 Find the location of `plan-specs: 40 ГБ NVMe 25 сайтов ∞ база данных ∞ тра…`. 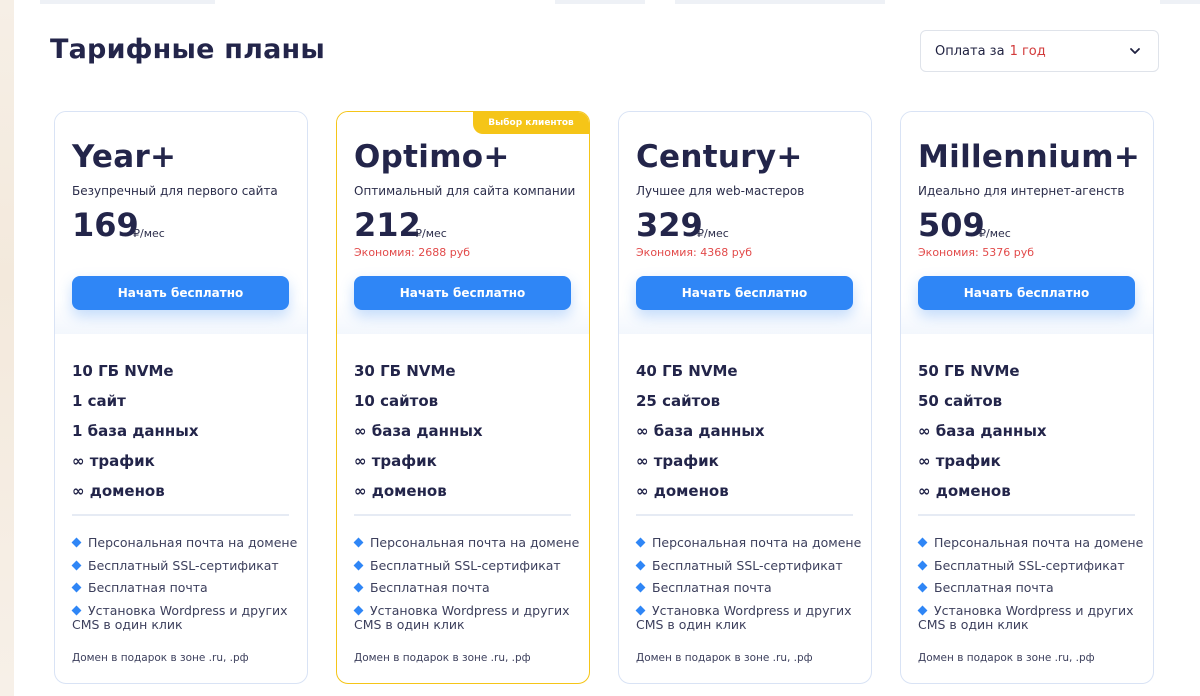

plan-specs: 40 ГБ NVMe 25 сайтов ∞ база данных ∞ тра… is located at coordinates (700, 437).